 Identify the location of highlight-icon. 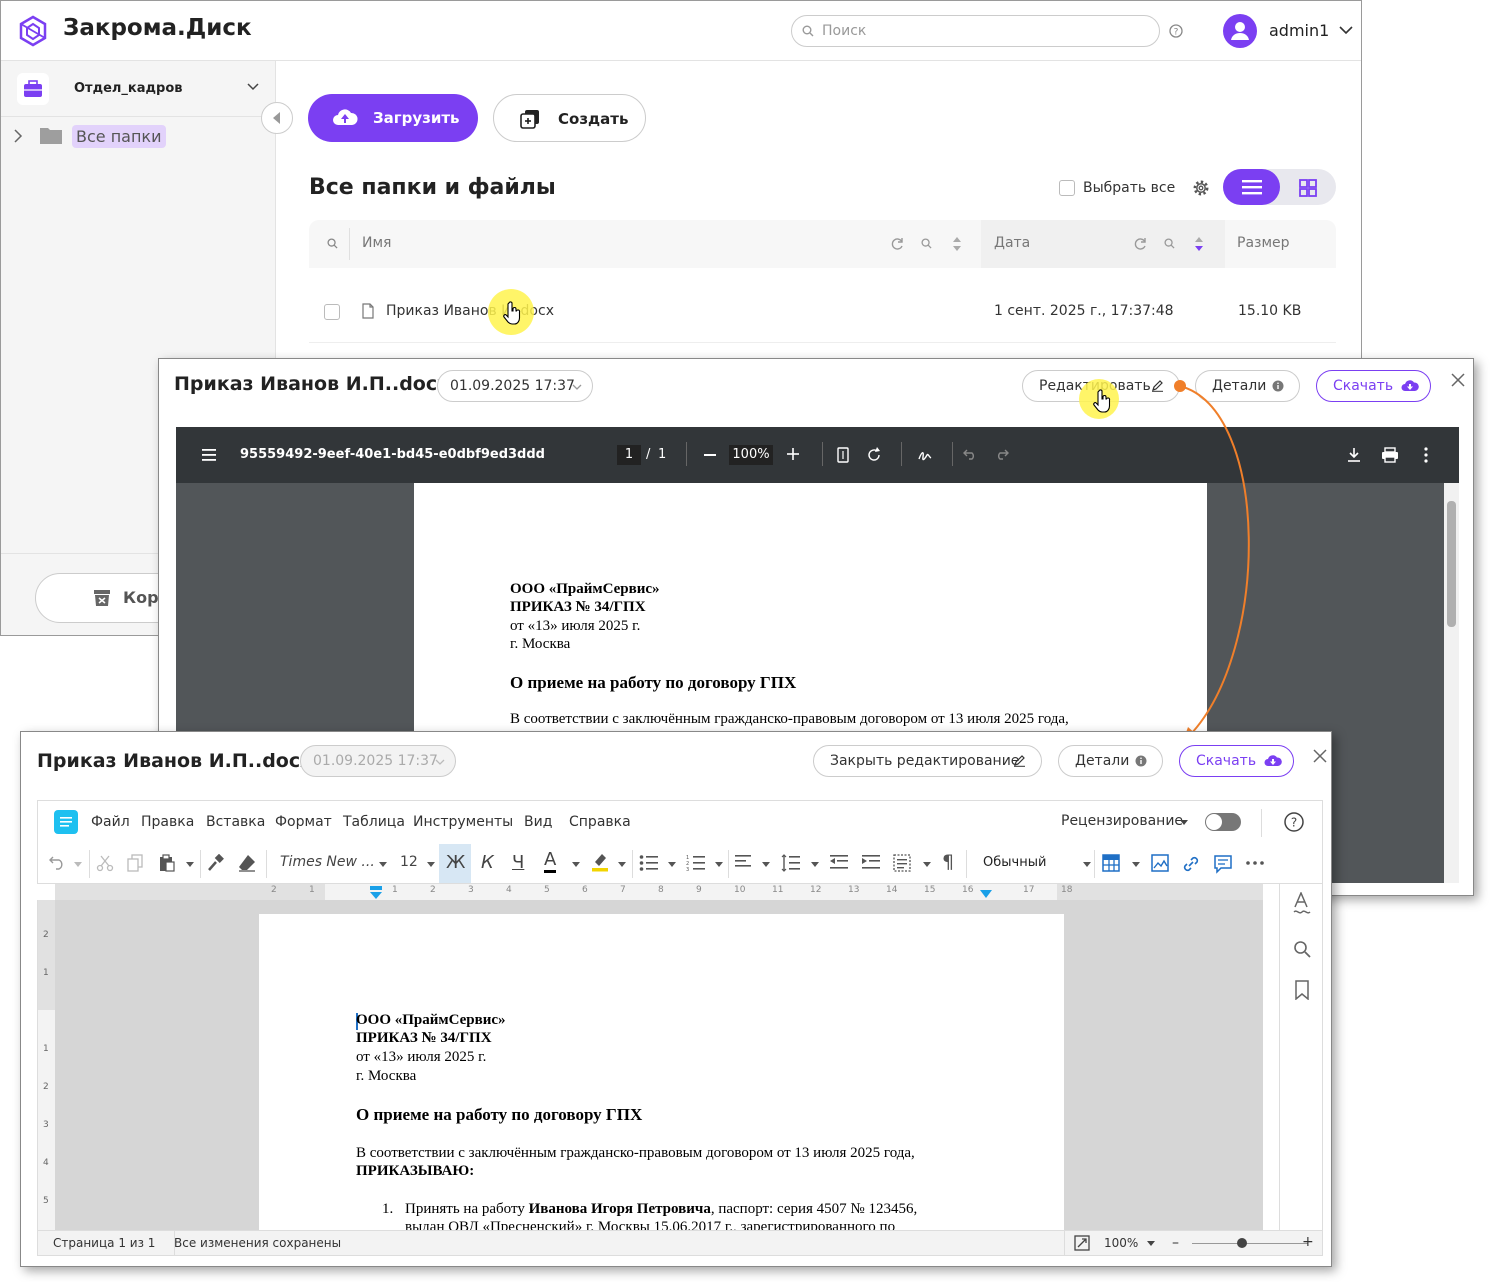
(600, 862).